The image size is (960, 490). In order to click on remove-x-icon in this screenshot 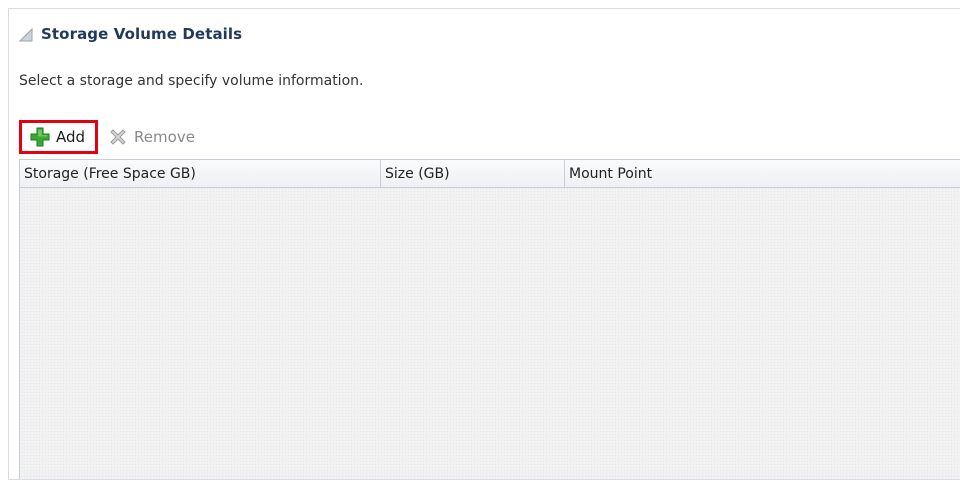, I will do `click(118, 137)`.